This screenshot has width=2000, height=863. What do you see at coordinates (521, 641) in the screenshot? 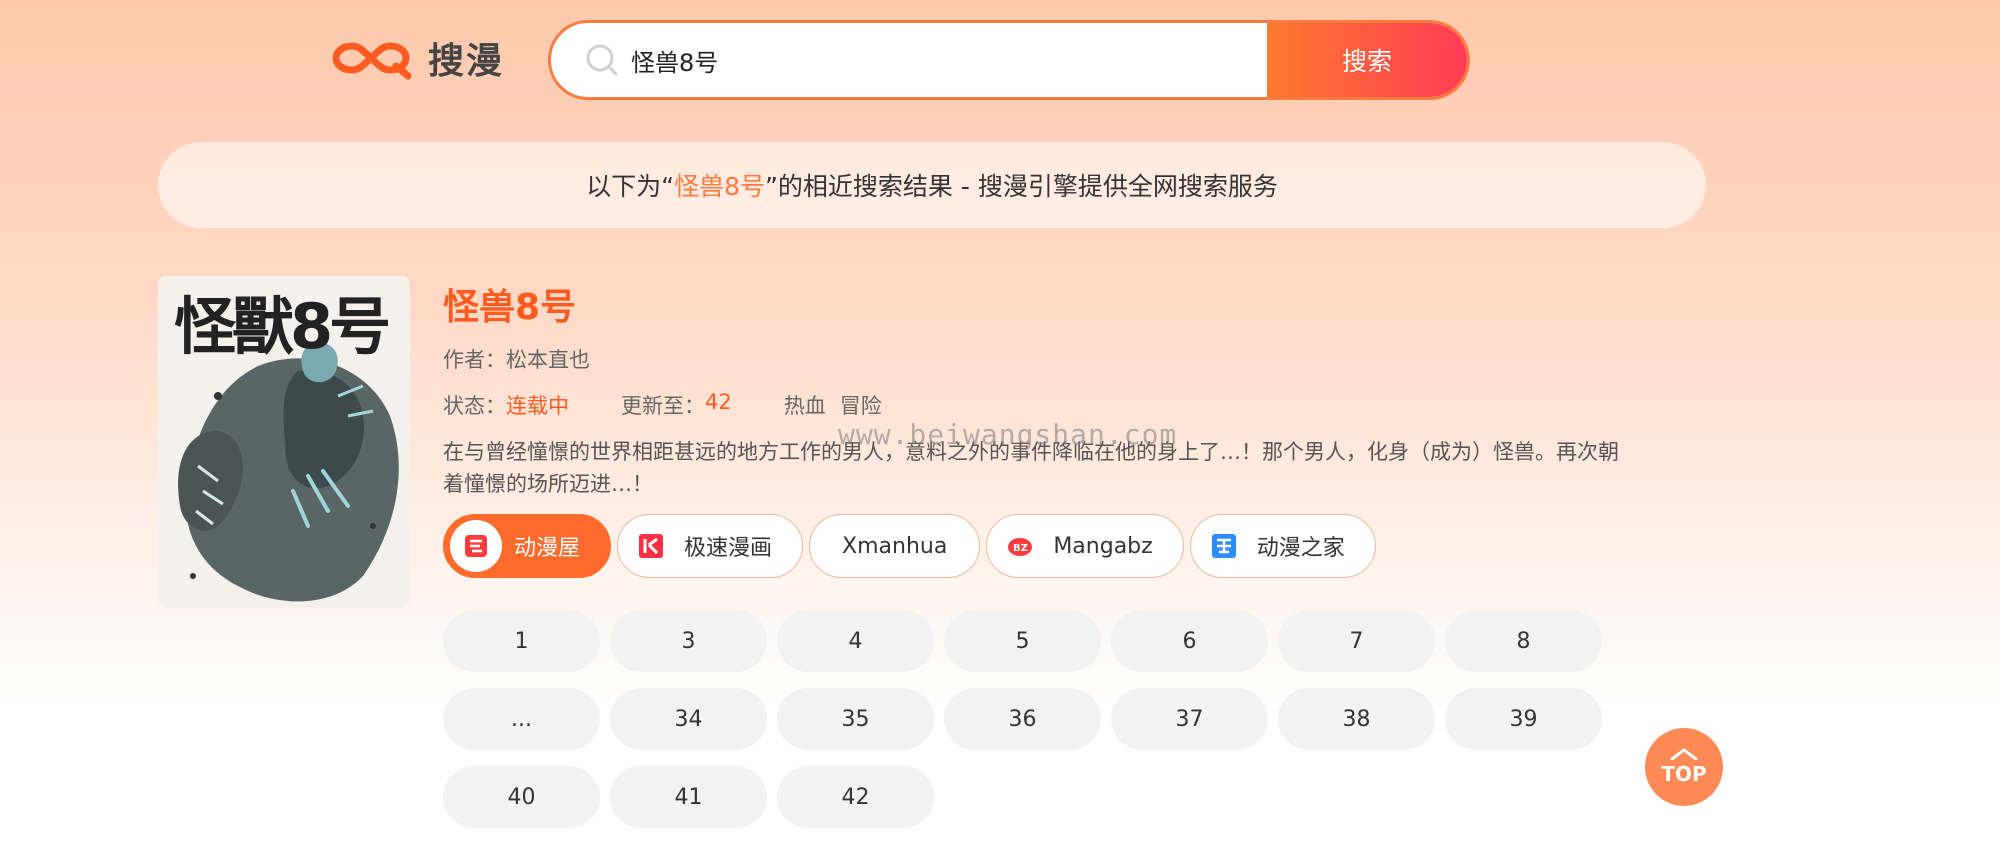
I see `chapter-button: 1` at bounding box center [521, 641].